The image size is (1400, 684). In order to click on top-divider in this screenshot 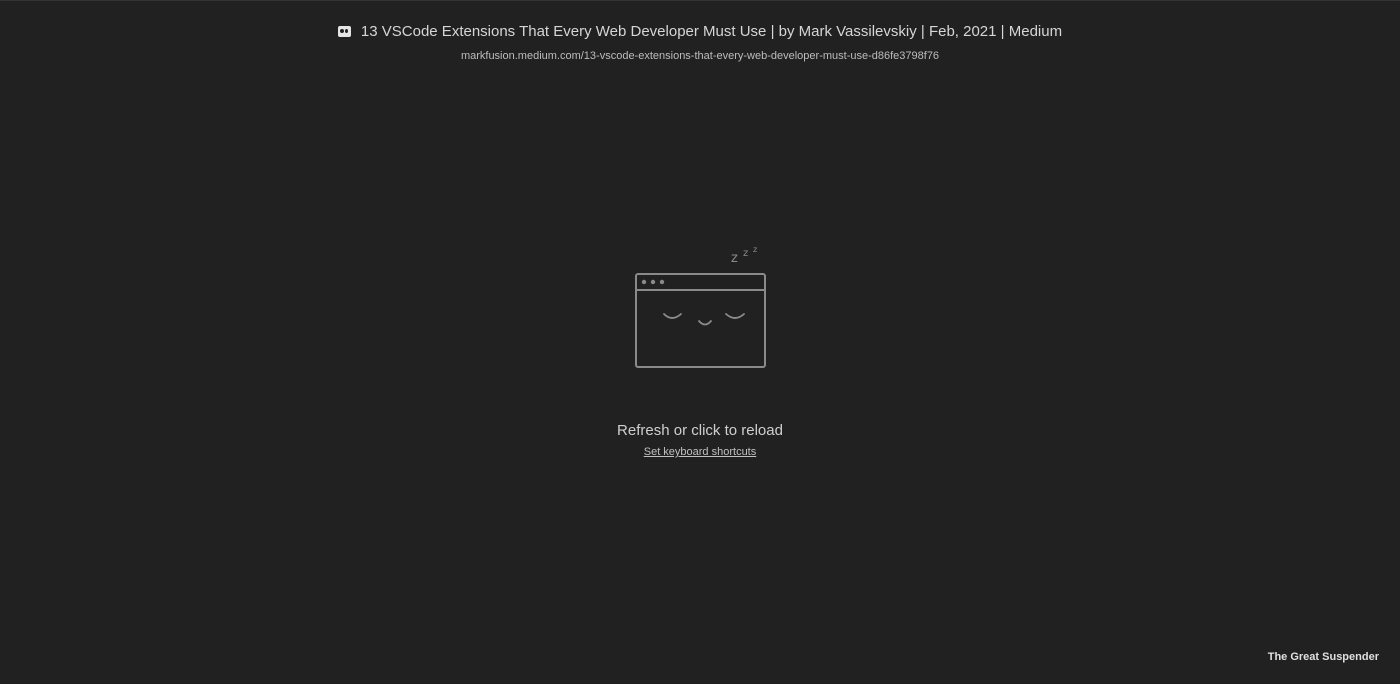, I will do `click(700, 0)`.